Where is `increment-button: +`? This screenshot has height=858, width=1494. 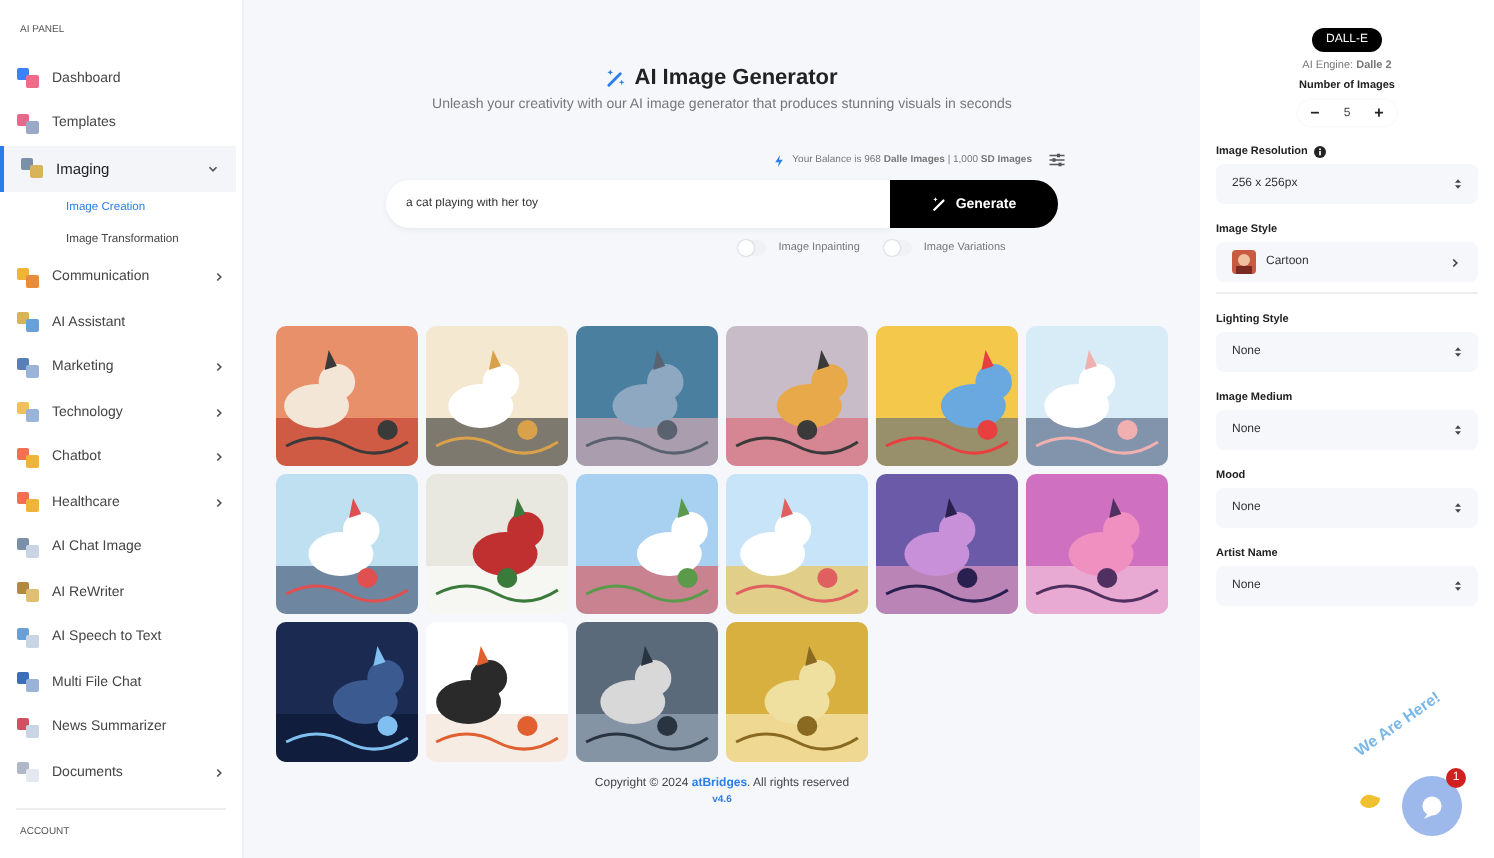 increment-button: + is located at coordinates (1379, 113).